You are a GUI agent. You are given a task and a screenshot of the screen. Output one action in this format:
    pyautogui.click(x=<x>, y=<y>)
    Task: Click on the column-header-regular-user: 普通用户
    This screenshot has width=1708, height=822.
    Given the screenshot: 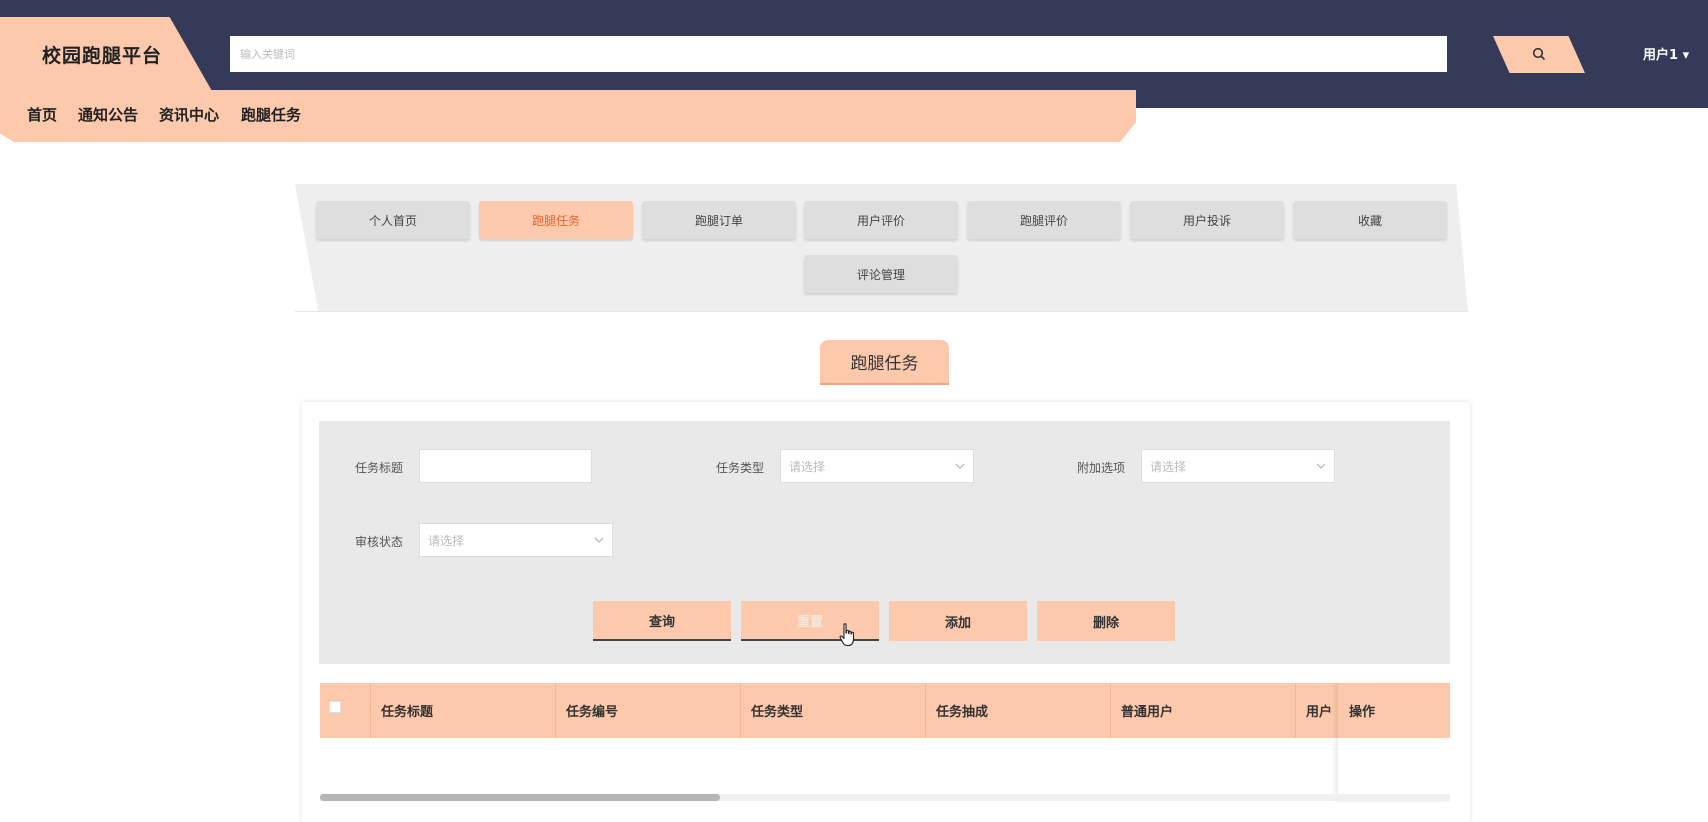 What is the action you would take?
    pyautogui.click(x=1147, y=710)
    